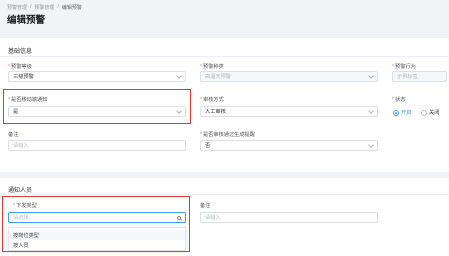  I want to click on mobile-notify-select: 是, so click(97, 111).